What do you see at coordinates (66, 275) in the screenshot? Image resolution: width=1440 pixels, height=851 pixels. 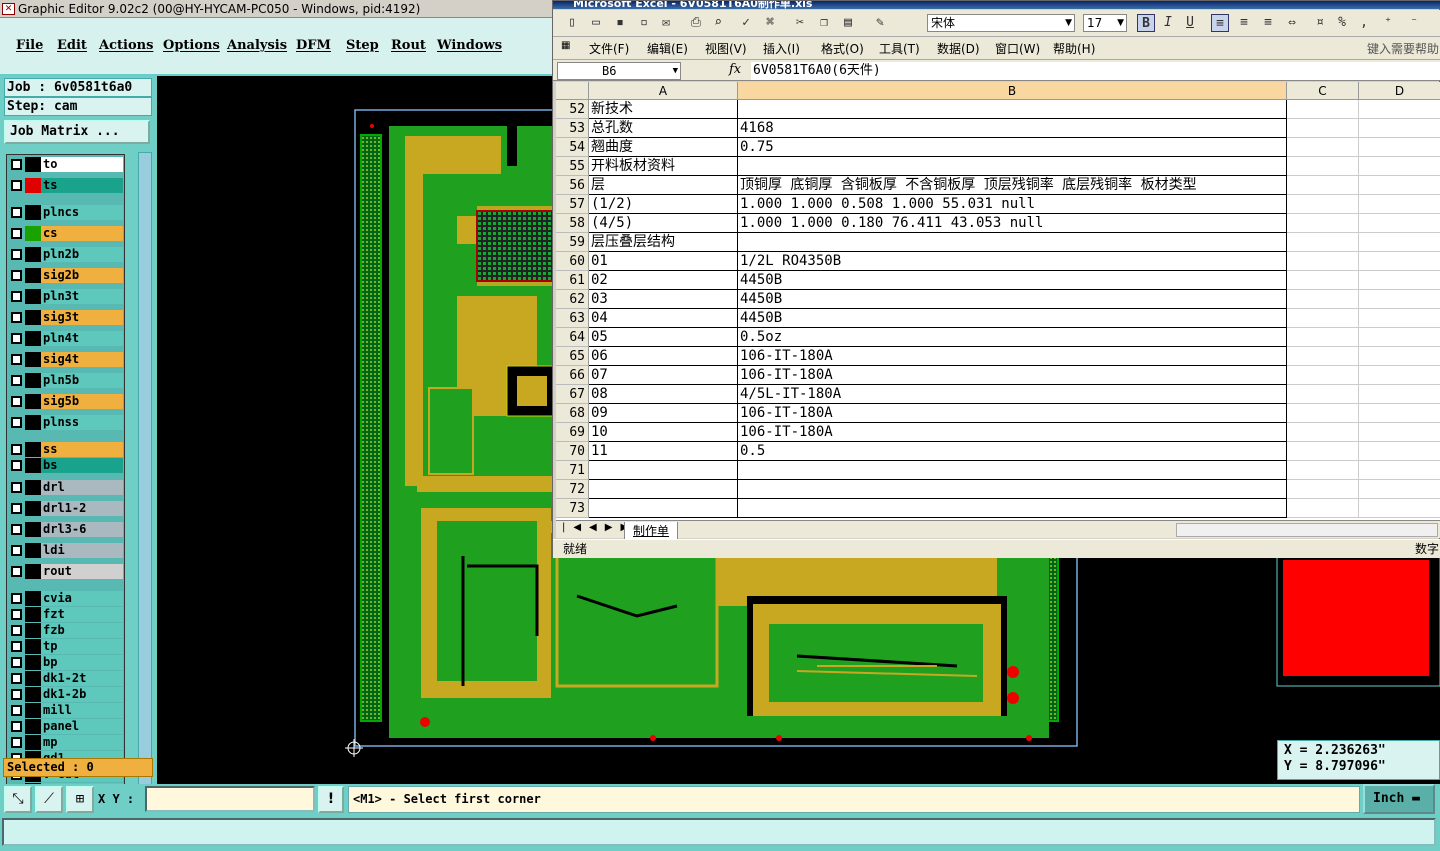 I see `layer-row-sig2b: sig2b` at bounding box center [66, 275].